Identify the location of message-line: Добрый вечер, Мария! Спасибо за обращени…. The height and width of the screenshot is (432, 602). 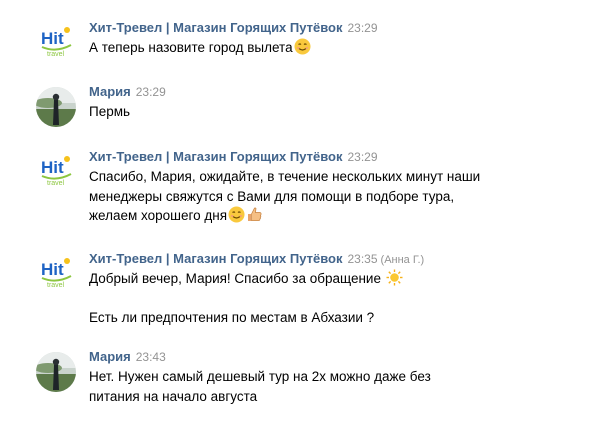
(235, 278).